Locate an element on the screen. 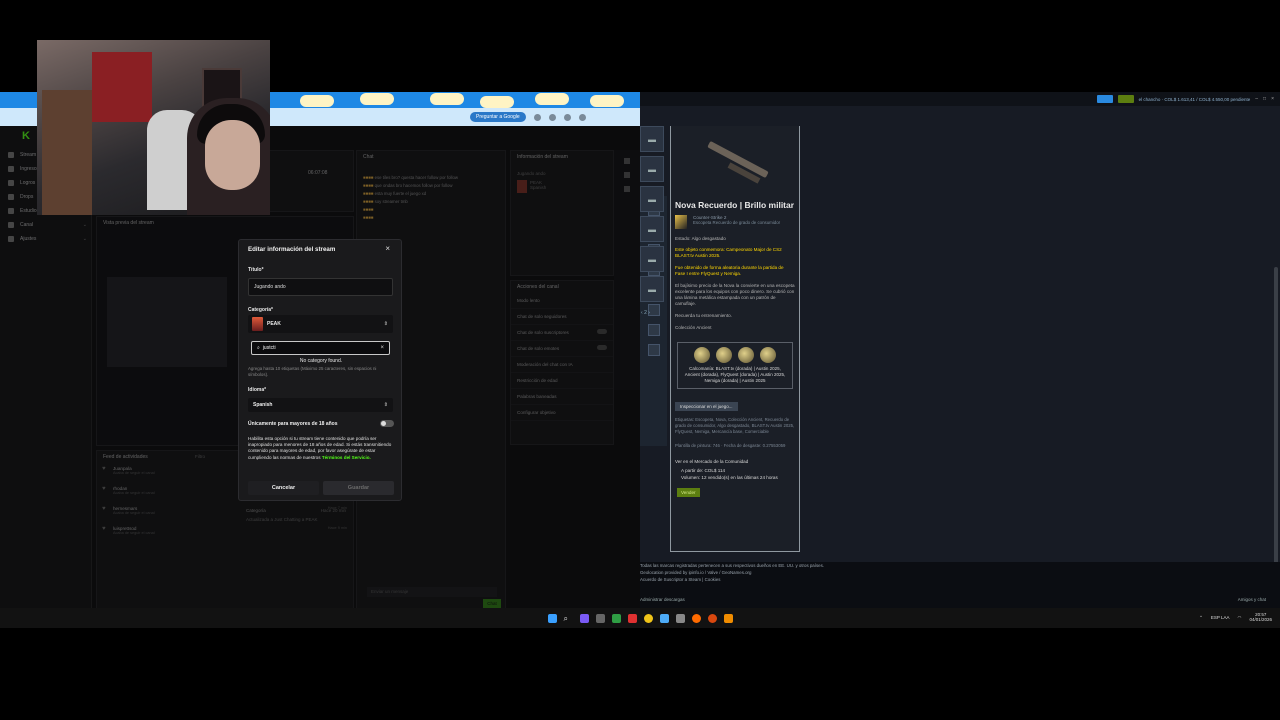  stream-info-category: PEAK Spanish is located at coordinates (562, 186).